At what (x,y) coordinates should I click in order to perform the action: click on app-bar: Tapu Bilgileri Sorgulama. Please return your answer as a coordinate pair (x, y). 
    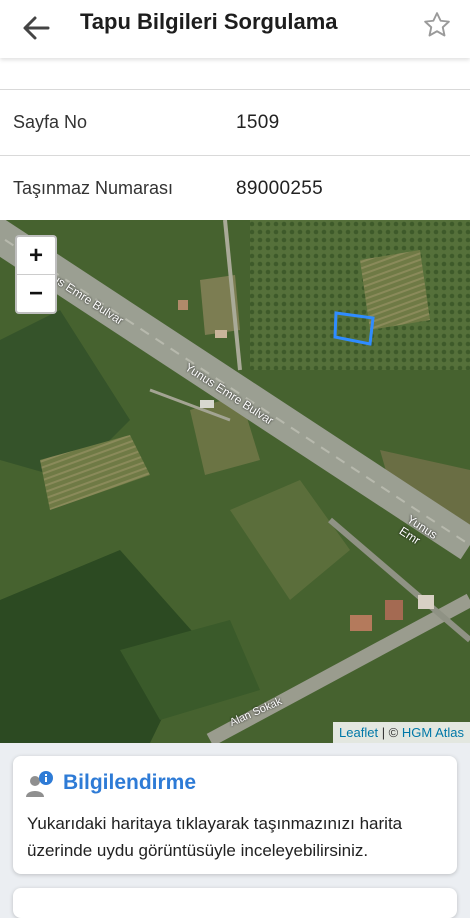
    Looking at the image, I should click on (235, 29).